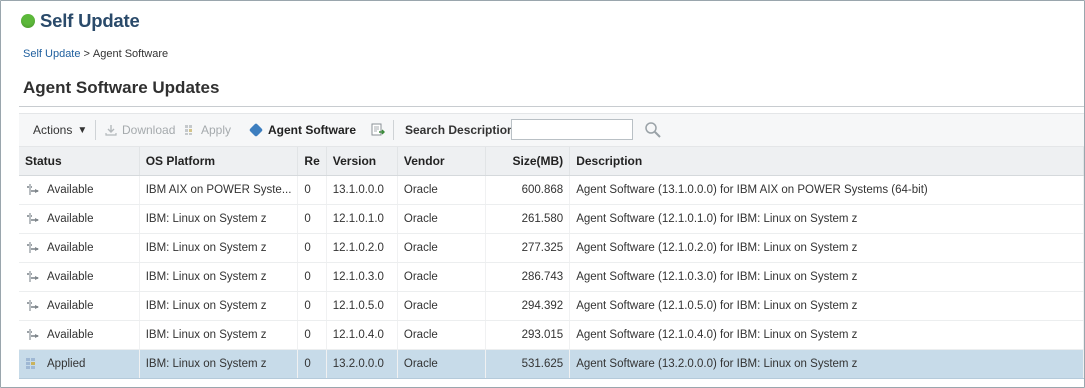 This screenshot has width=1085, height=388. What do you see at coordinates (53, 130) in the screenshot?
I see `actions-label: Actions` at bounding box center [53, 130].